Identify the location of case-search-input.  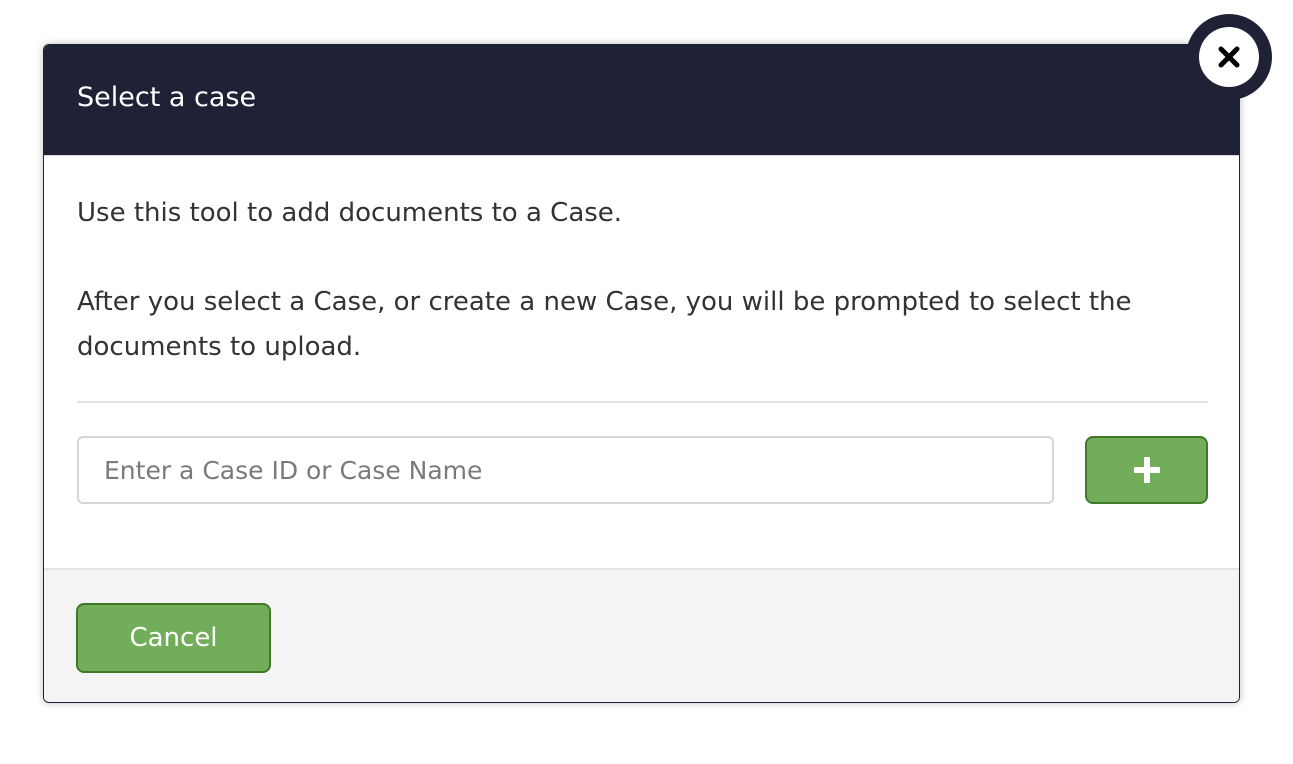
(565, 470).